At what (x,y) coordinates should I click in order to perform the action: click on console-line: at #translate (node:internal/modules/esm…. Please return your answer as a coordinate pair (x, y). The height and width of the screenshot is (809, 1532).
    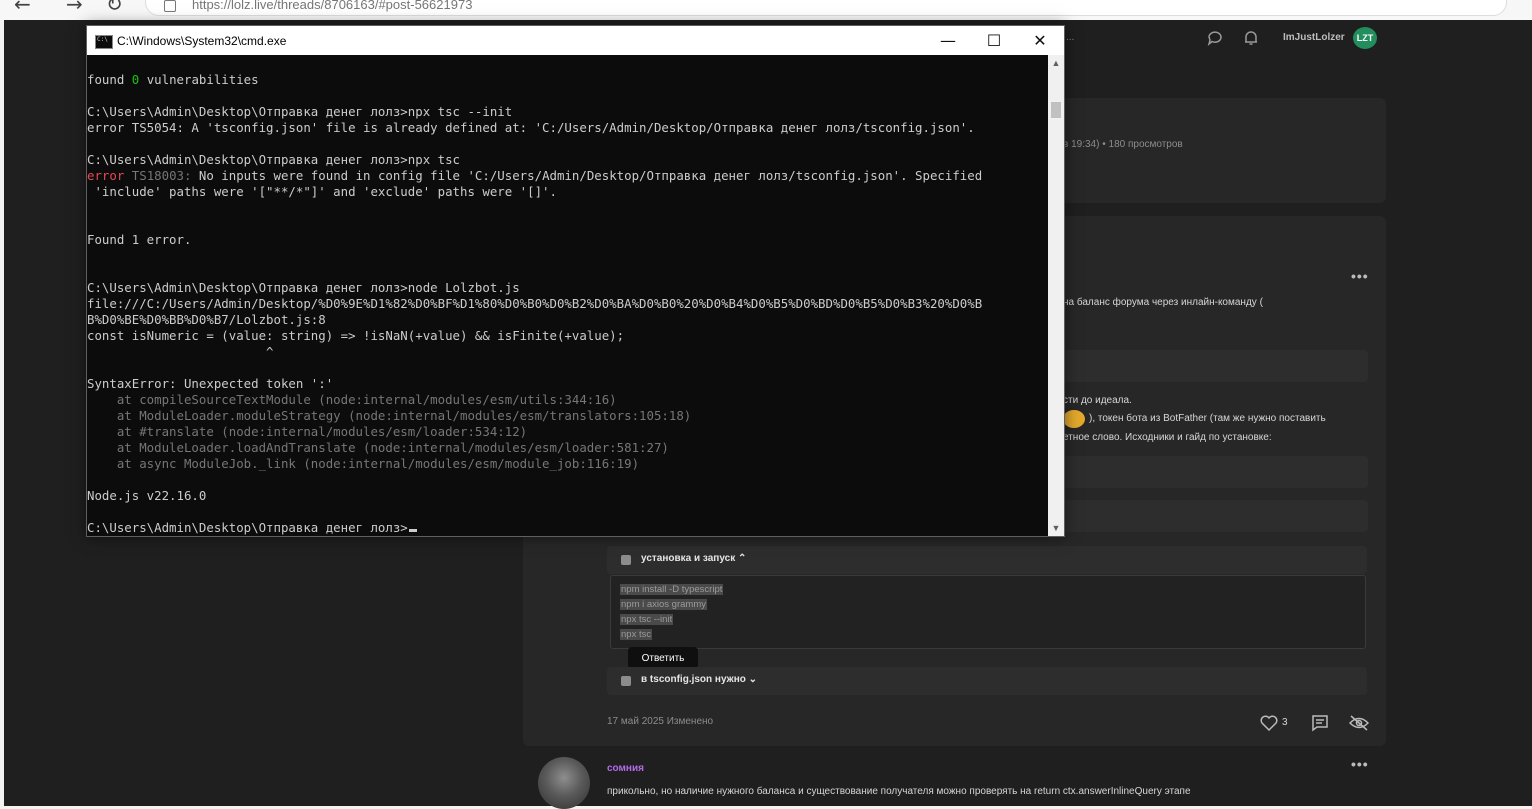
    Looking at the image, I should click on (307, 431).